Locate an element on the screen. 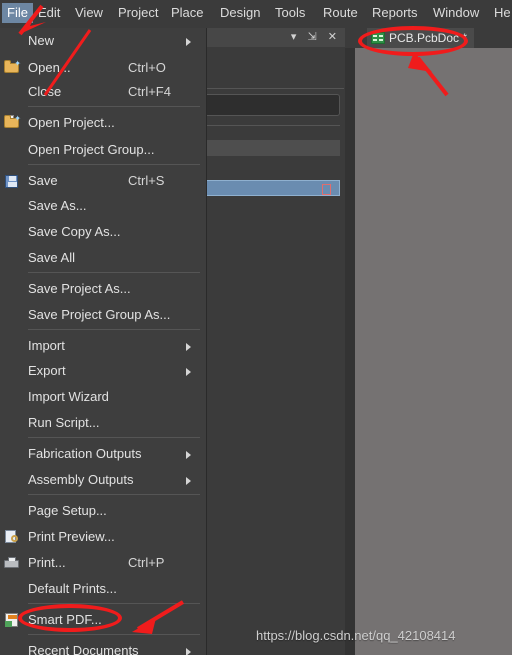 The image size is (512, 655). menubar-item-project: Project is located at coordinates (138, 13).